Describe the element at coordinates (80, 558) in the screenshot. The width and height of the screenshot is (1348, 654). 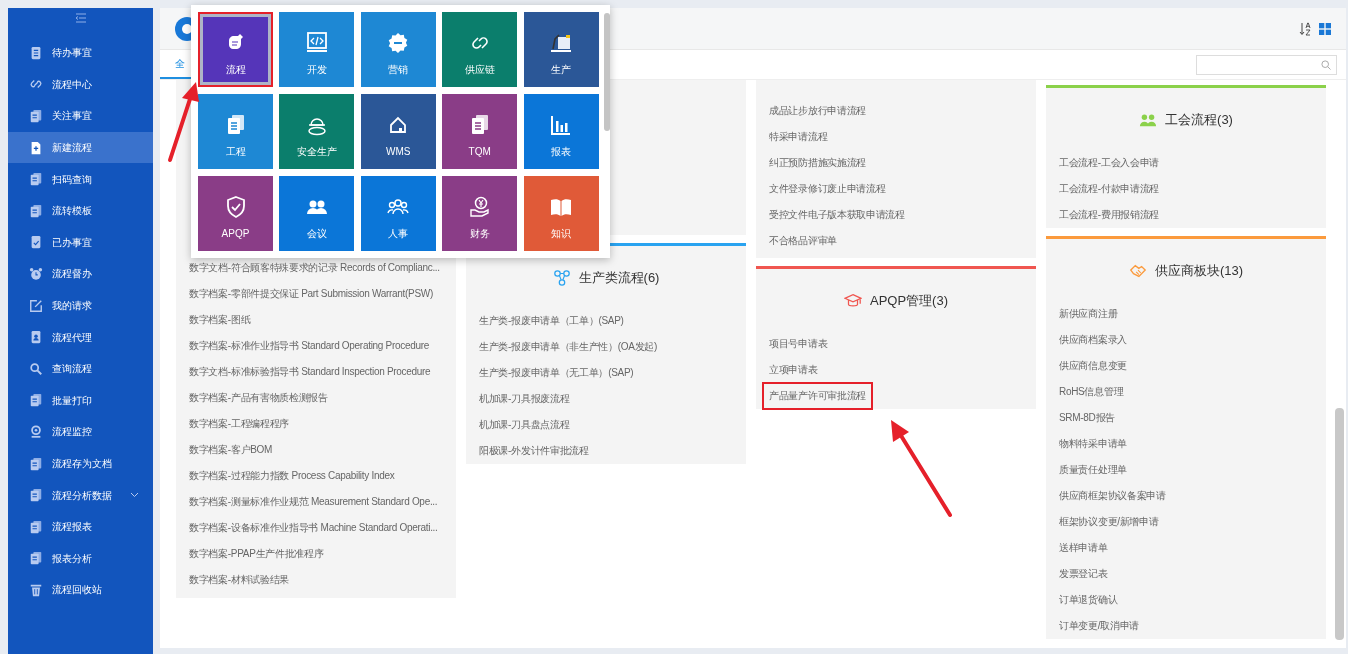
I see `sidebar-item: 报表分析` at that location.